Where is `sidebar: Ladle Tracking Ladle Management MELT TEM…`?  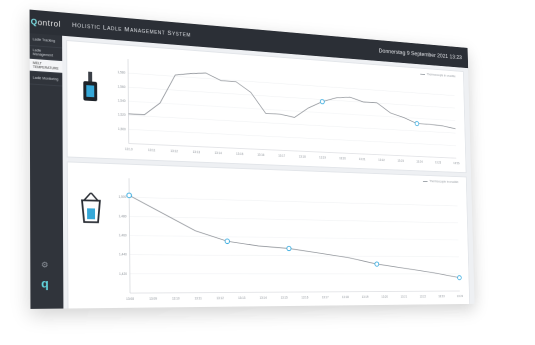
sidebar: Ladle Tracking Ladle Management MELT TEM… is located at coordinates (46, 171).